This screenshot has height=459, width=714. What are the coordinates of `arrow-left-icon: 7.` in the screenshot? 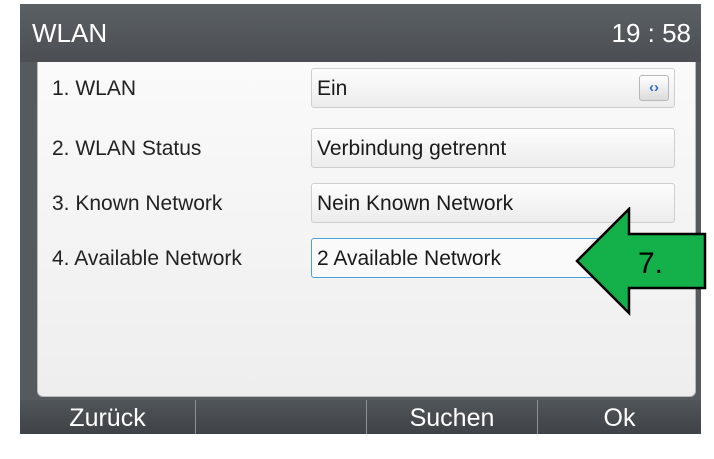 It's located at (641, 262).